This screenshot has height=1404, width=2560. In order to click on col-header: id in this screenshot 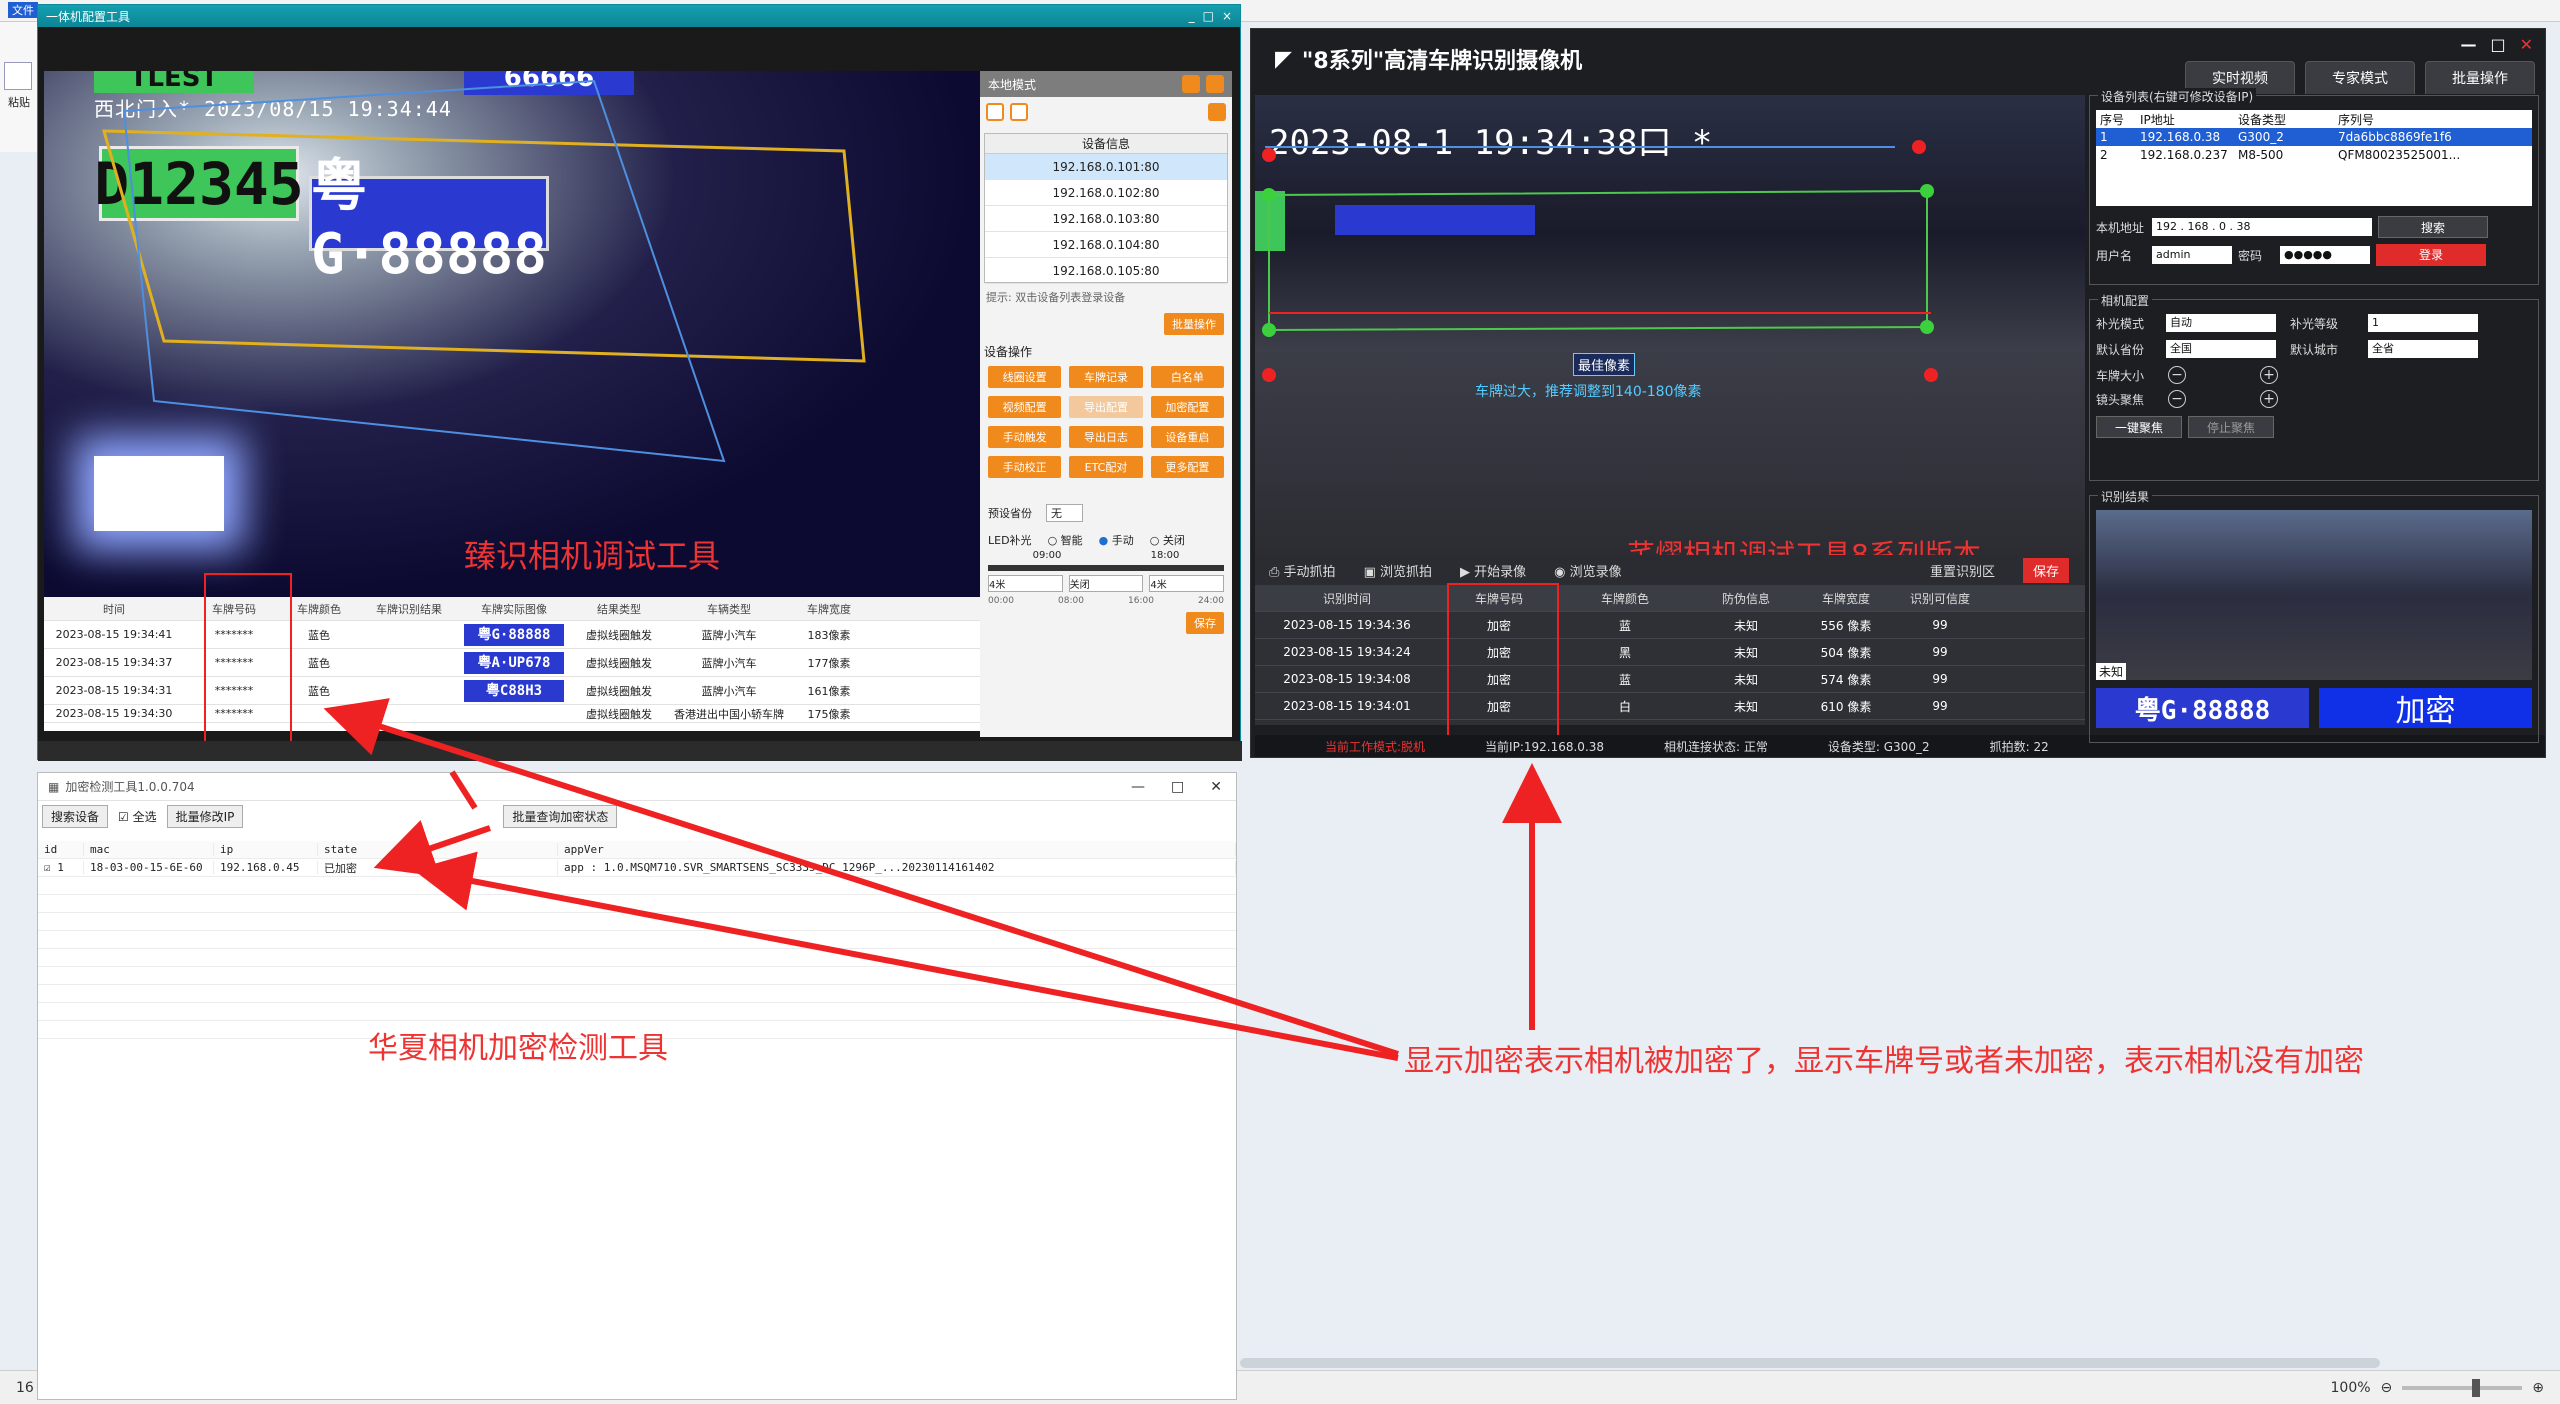, I will do `click(61, 849)`.